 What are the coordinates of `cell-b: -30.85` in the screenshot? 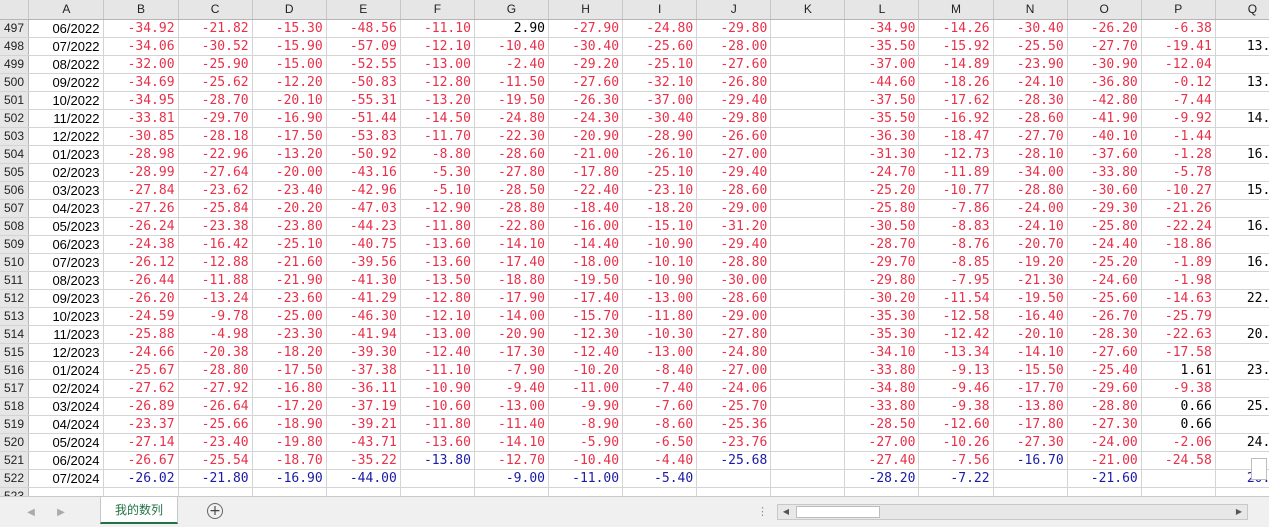 It's located at (141, 136).